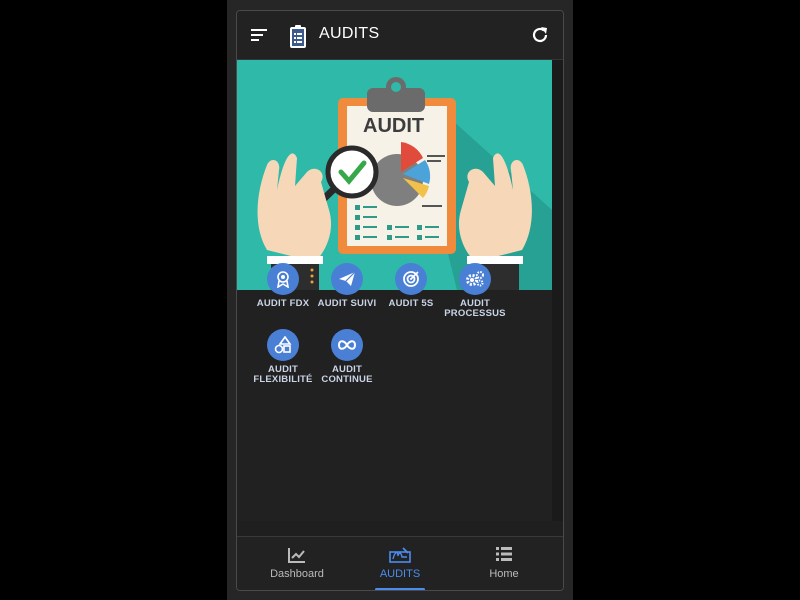 The image size is (800, 600). What do you see at coordinates (475, 313) in the screenshot?
I see `tile-label-line2: PROCESSUS` at bounding box center [475, 313].